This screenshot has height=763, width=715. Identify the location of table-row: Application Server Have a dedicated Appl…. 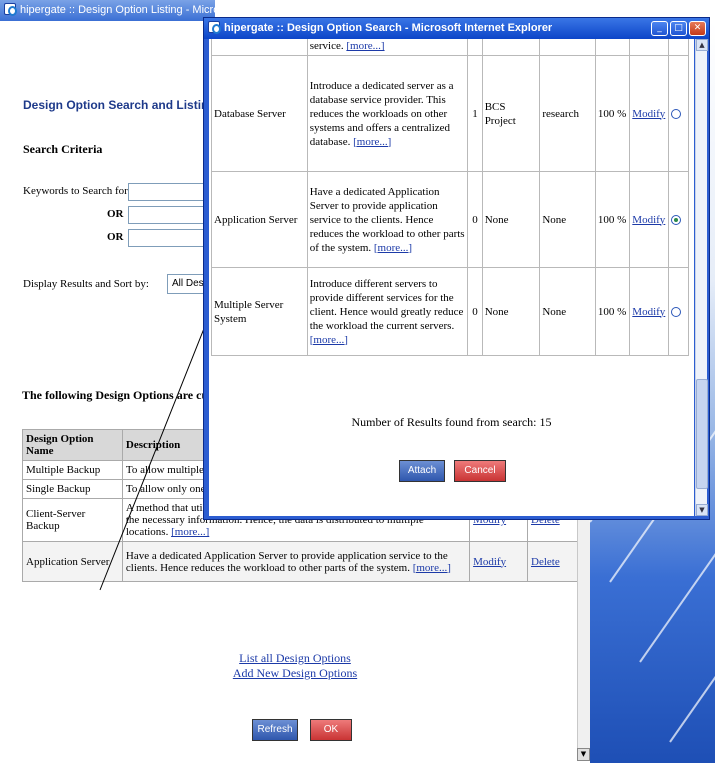
(450, 219).